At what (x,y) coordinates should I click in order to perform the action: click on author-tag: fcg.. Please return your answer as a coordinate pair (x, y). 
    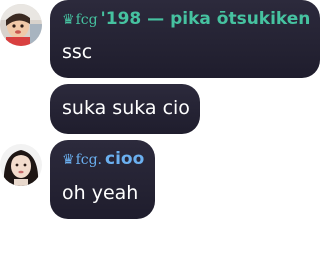
    Looking at the image, I should click on (88, 160).